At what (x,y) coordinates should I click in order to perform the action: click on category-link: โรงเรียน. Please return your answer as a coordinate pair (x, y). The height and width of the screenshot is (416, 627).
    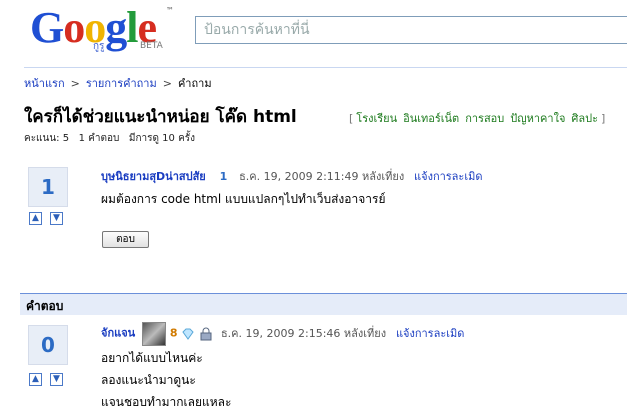
    Looking at the image, I should click on (376, 118).